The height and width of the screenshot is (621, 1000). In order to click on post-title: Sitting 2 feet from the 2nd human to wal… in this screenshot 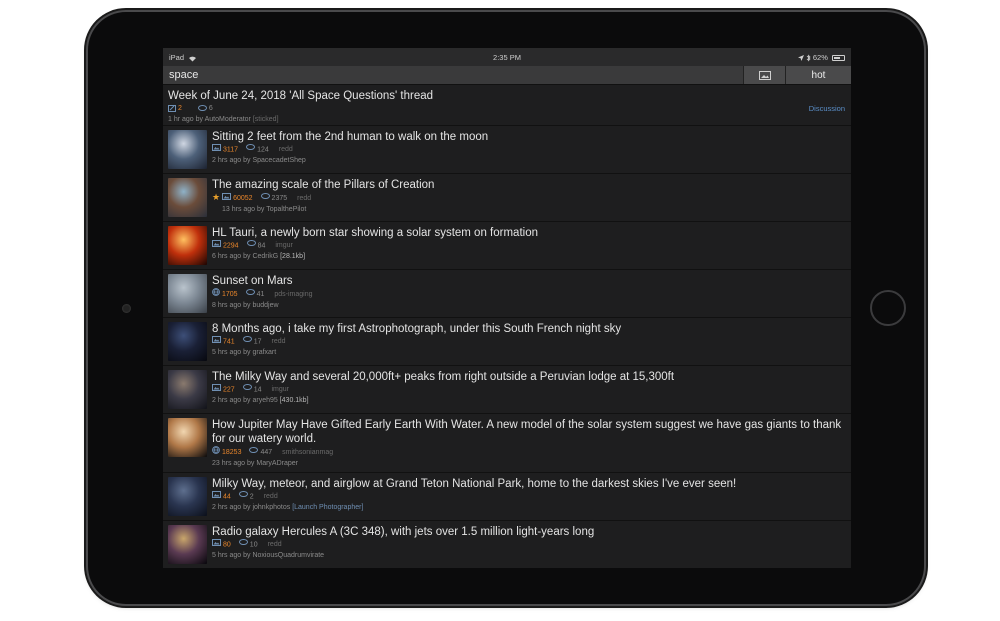, I will do `click(527, 135)`.